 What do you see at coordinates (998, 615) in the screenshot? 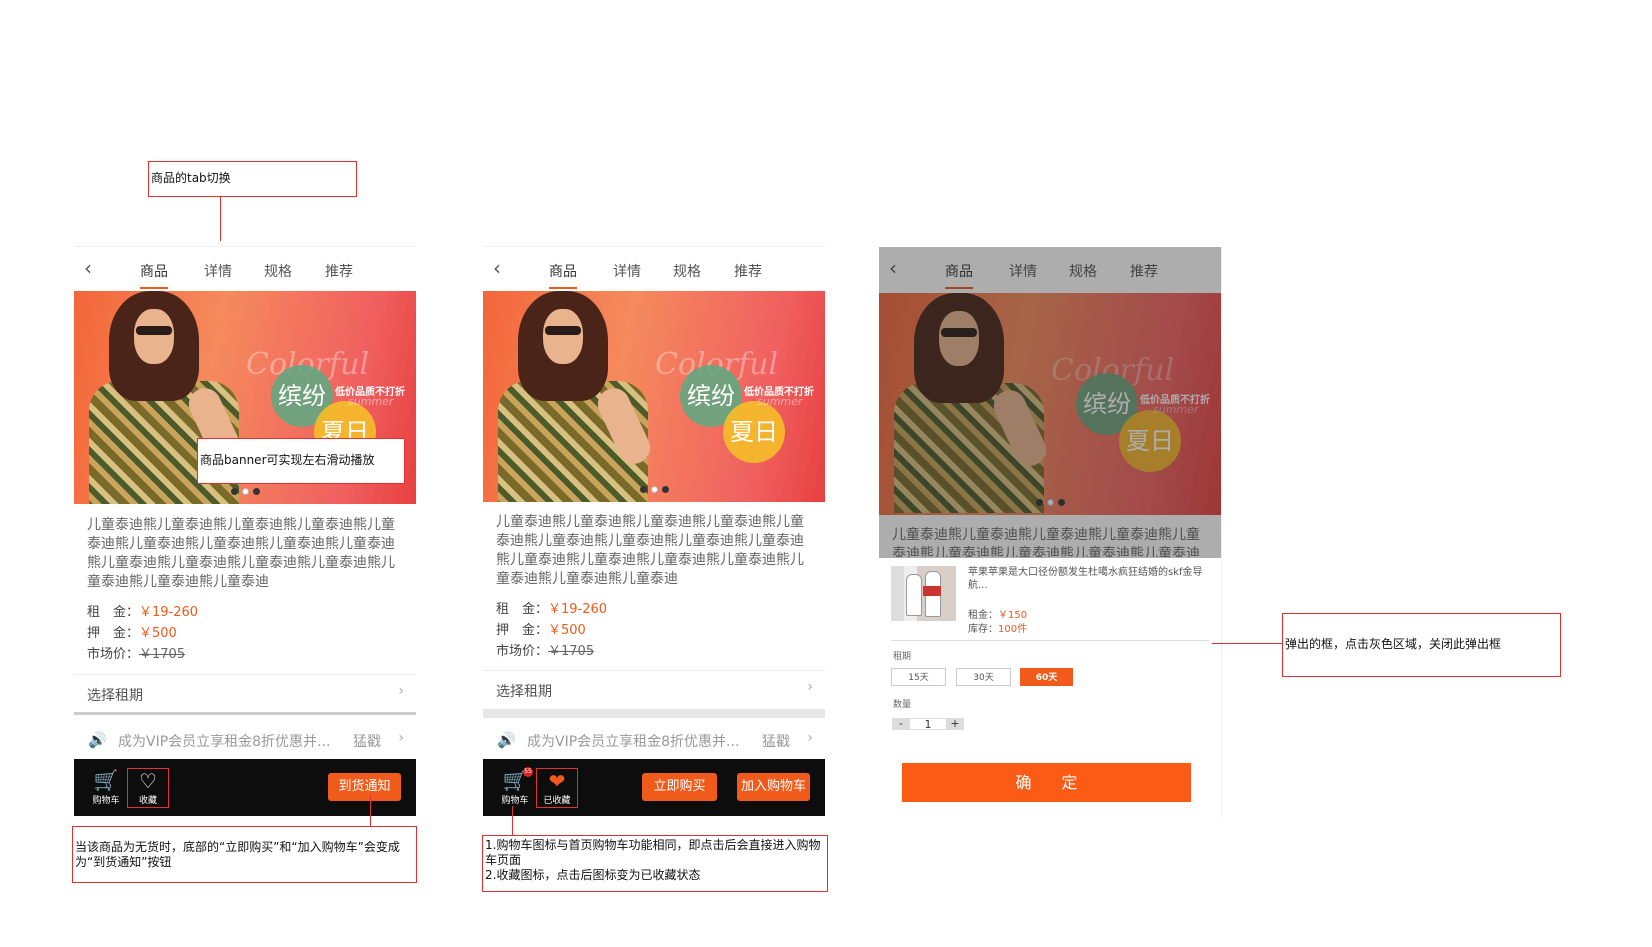
I see `popup-rent-row: 租金：￥150` at bounding box center [998, 615].